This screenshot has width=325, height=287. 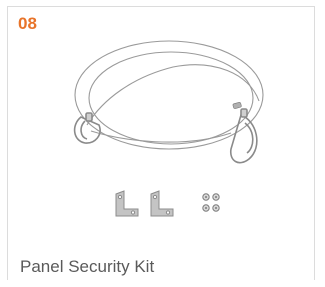 What do you see at coordinates (87, 266) in the screenshot?
I see `product-name: Panel Security Kit` at bounding box center [87, 266].